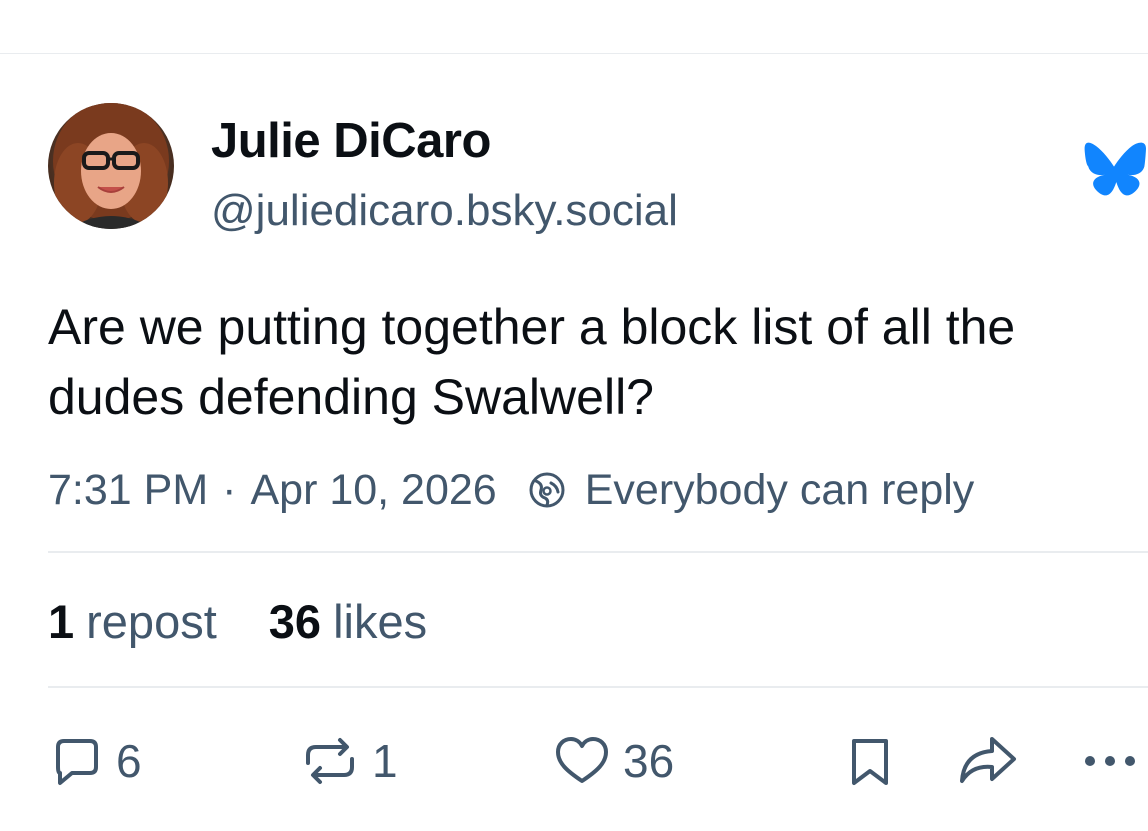 This screenshot has height=831, width=1148. I want to click on reposts-stat: 1 repost, so click(132, 621).